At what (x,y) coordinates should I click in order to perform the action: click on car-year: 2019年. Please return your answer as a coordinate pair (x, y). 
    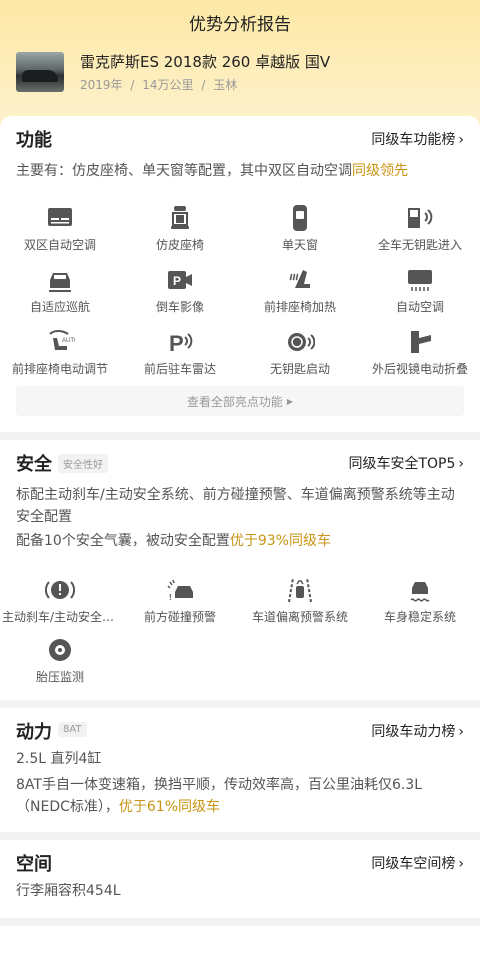
    Looking at the image, I should click on (101, 85).